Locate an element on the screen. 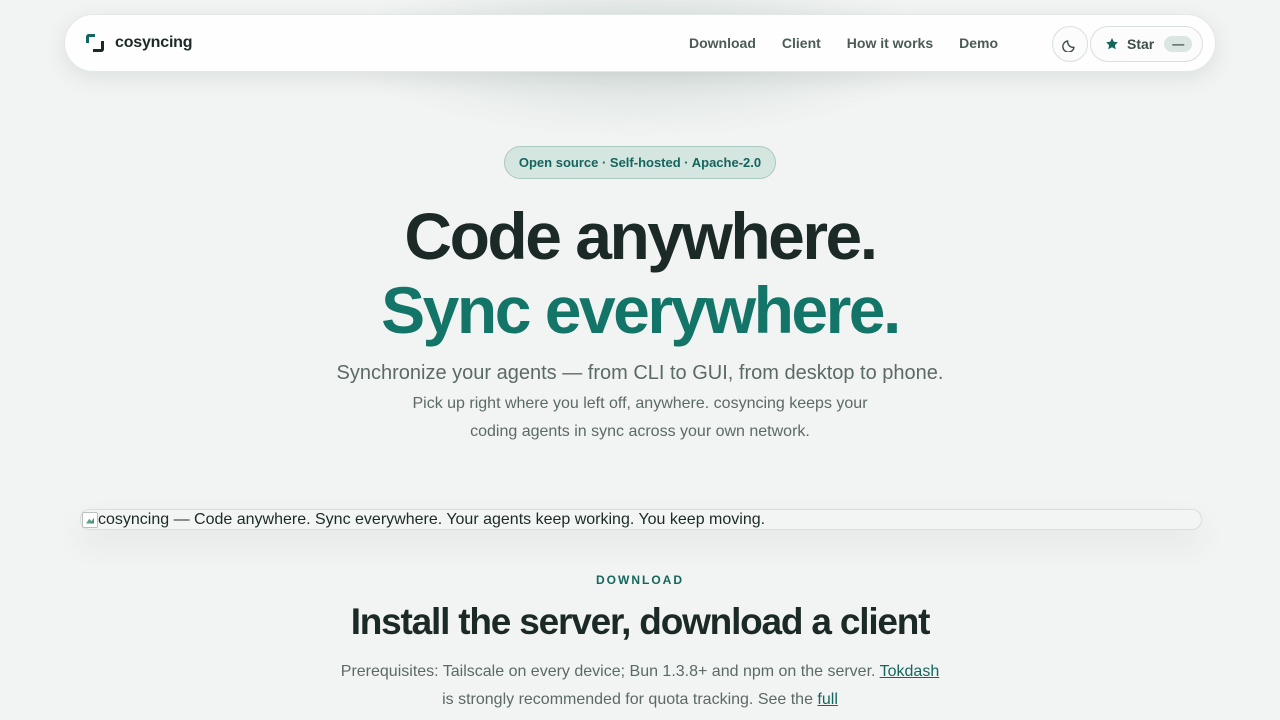 The image size is (1280, 720). download-section-title: Install the server, download a client is located at coordinates (640, 621).